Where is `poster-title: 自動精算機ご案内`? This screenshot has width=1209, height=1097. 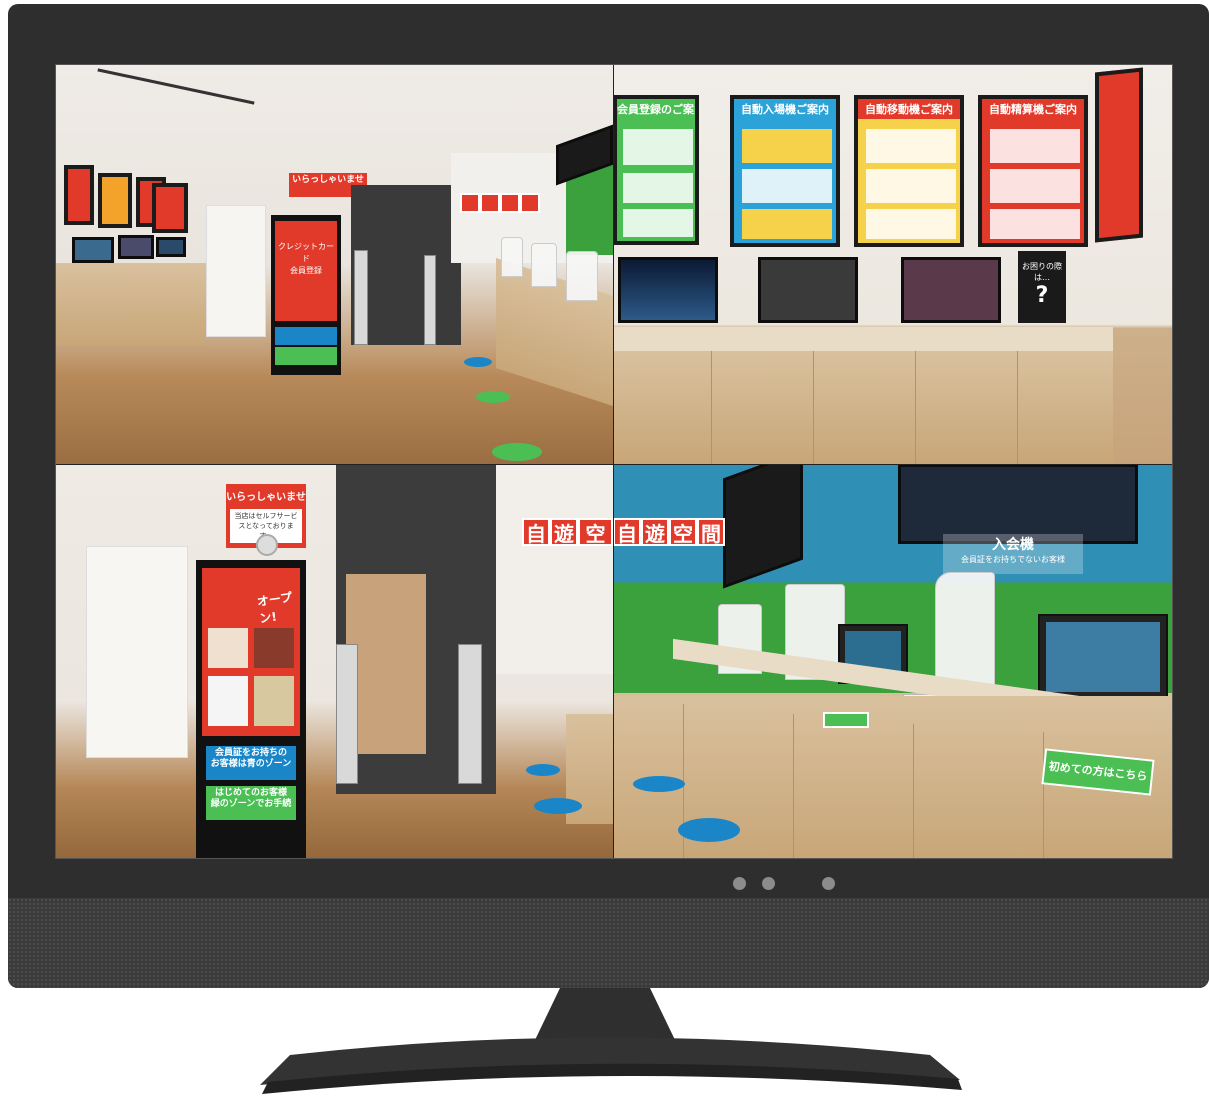
poster-title: 自動精算機ご案内 is located at coordinates (1033, 109).